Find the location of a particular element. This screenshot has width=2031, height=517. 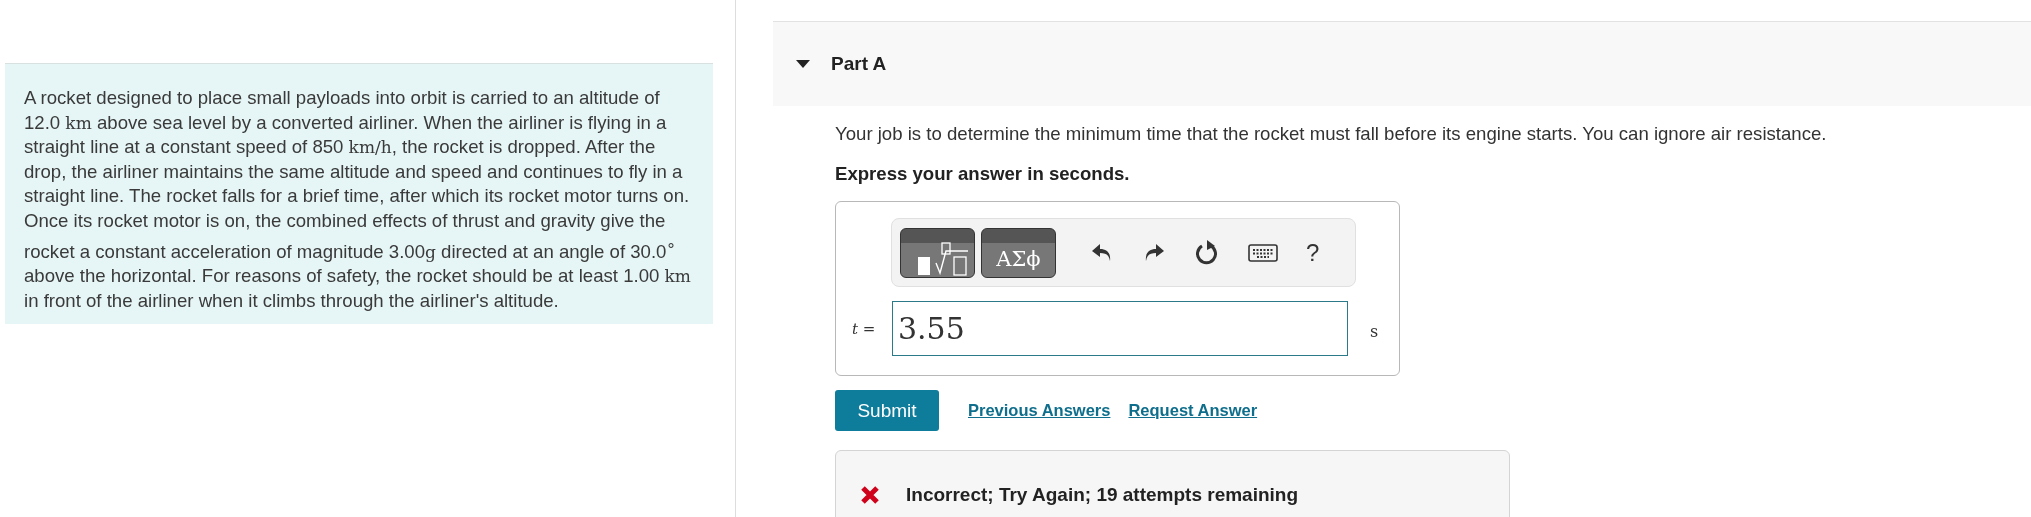

feedback-text: Incorrect; Try Again; 19 attempts remaining is located at coordinates (1102, 495).